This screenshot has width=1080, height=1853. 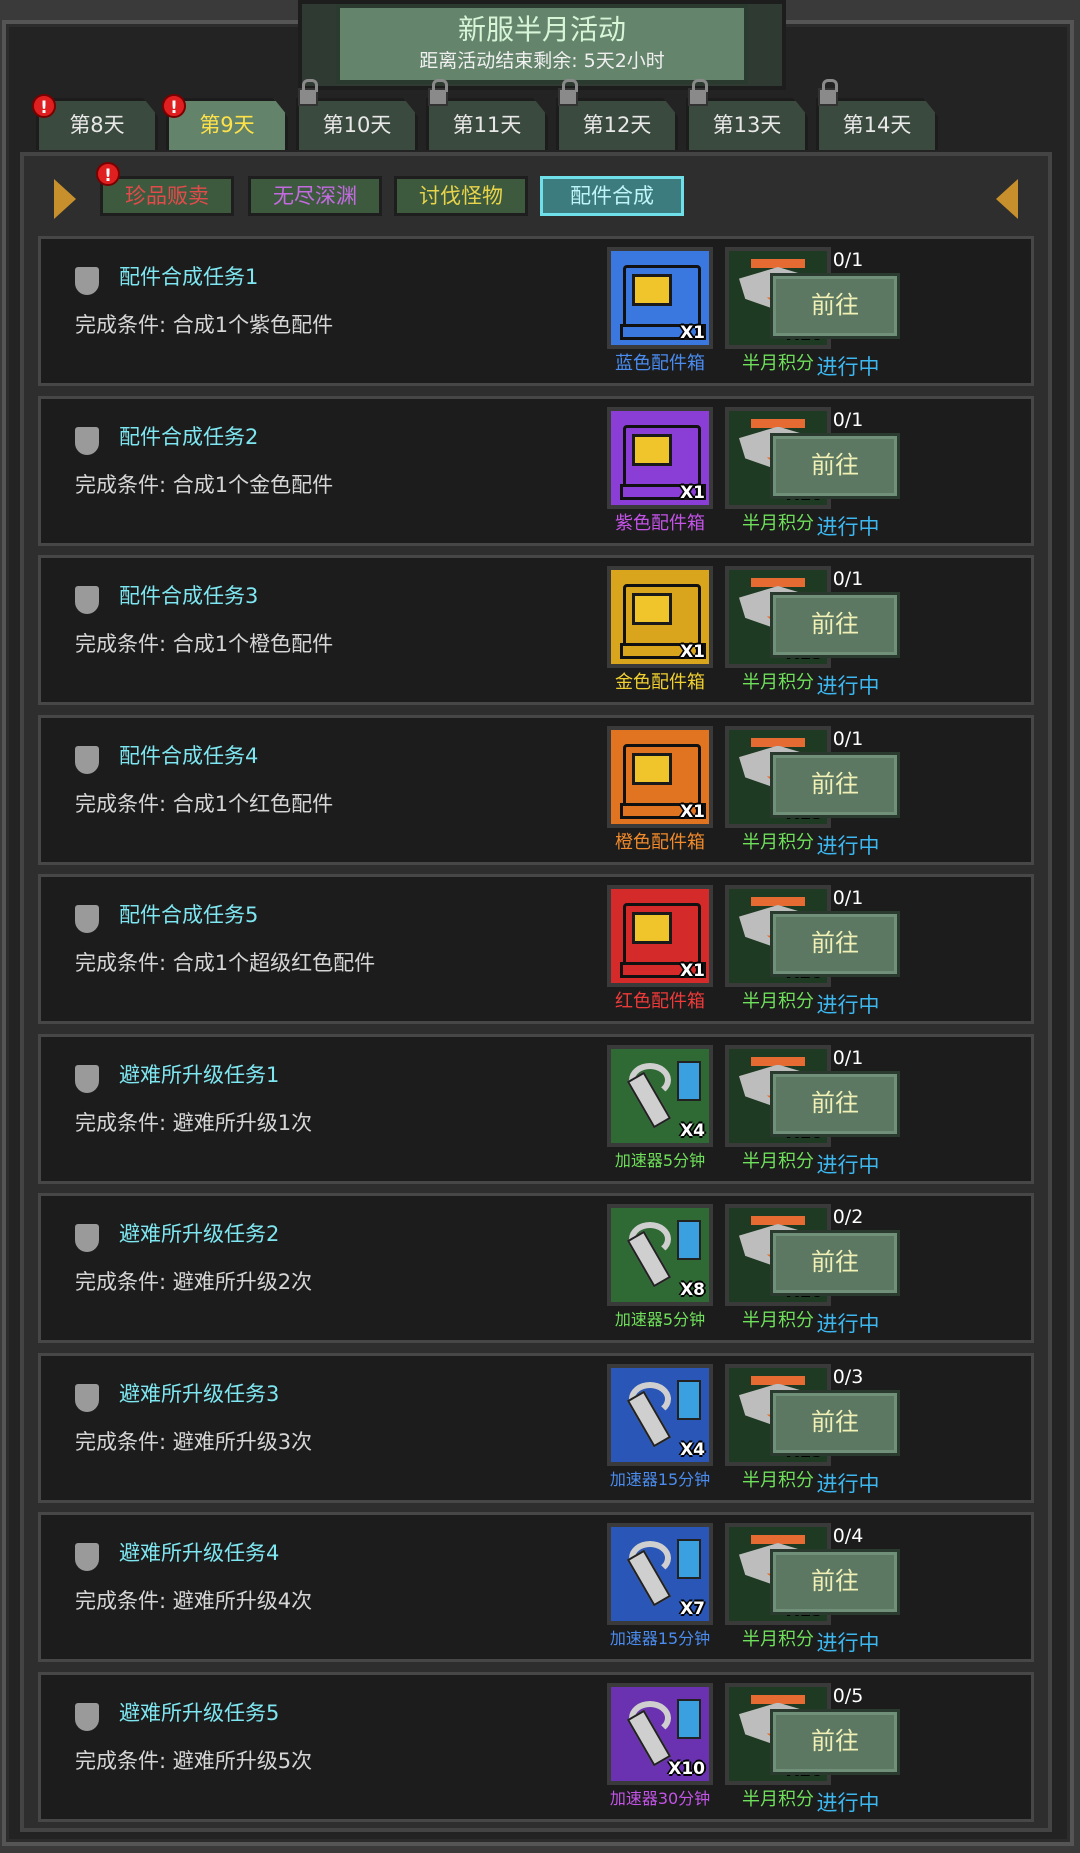 I want to click on task-condition: 完成条件: 避难所升级2次, so click(x=194, y=1282).